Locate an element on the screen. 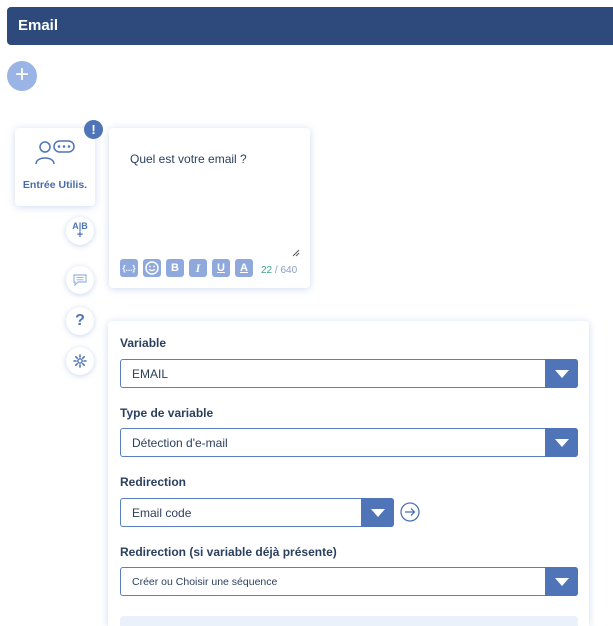  help-icon: ? is located at coordinates (80, 320).